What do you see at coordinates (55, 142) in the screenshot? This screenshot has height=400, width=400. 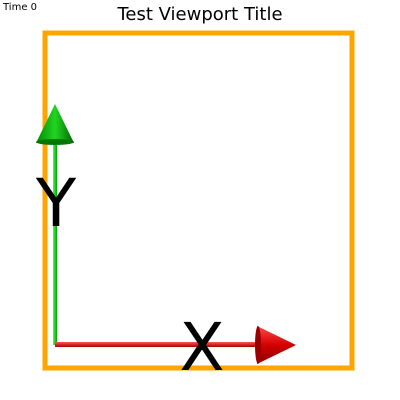 I see `y-axis-cone-base` at bounding box center [55, 142].